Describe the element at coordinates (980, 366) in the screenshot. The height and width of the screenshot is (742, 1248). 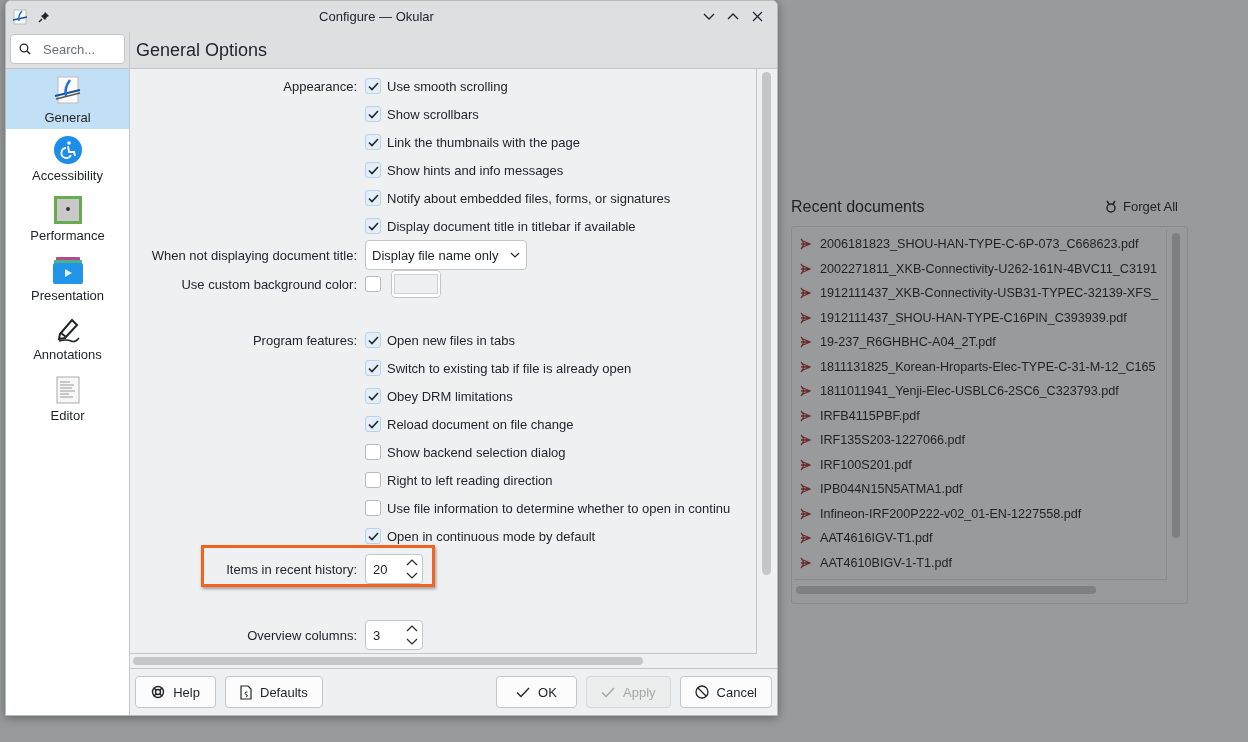
I see `document-item: 1811131825_Korean-Hroparts-Elec-TYPE-C-31-M-12_C165` at that location.